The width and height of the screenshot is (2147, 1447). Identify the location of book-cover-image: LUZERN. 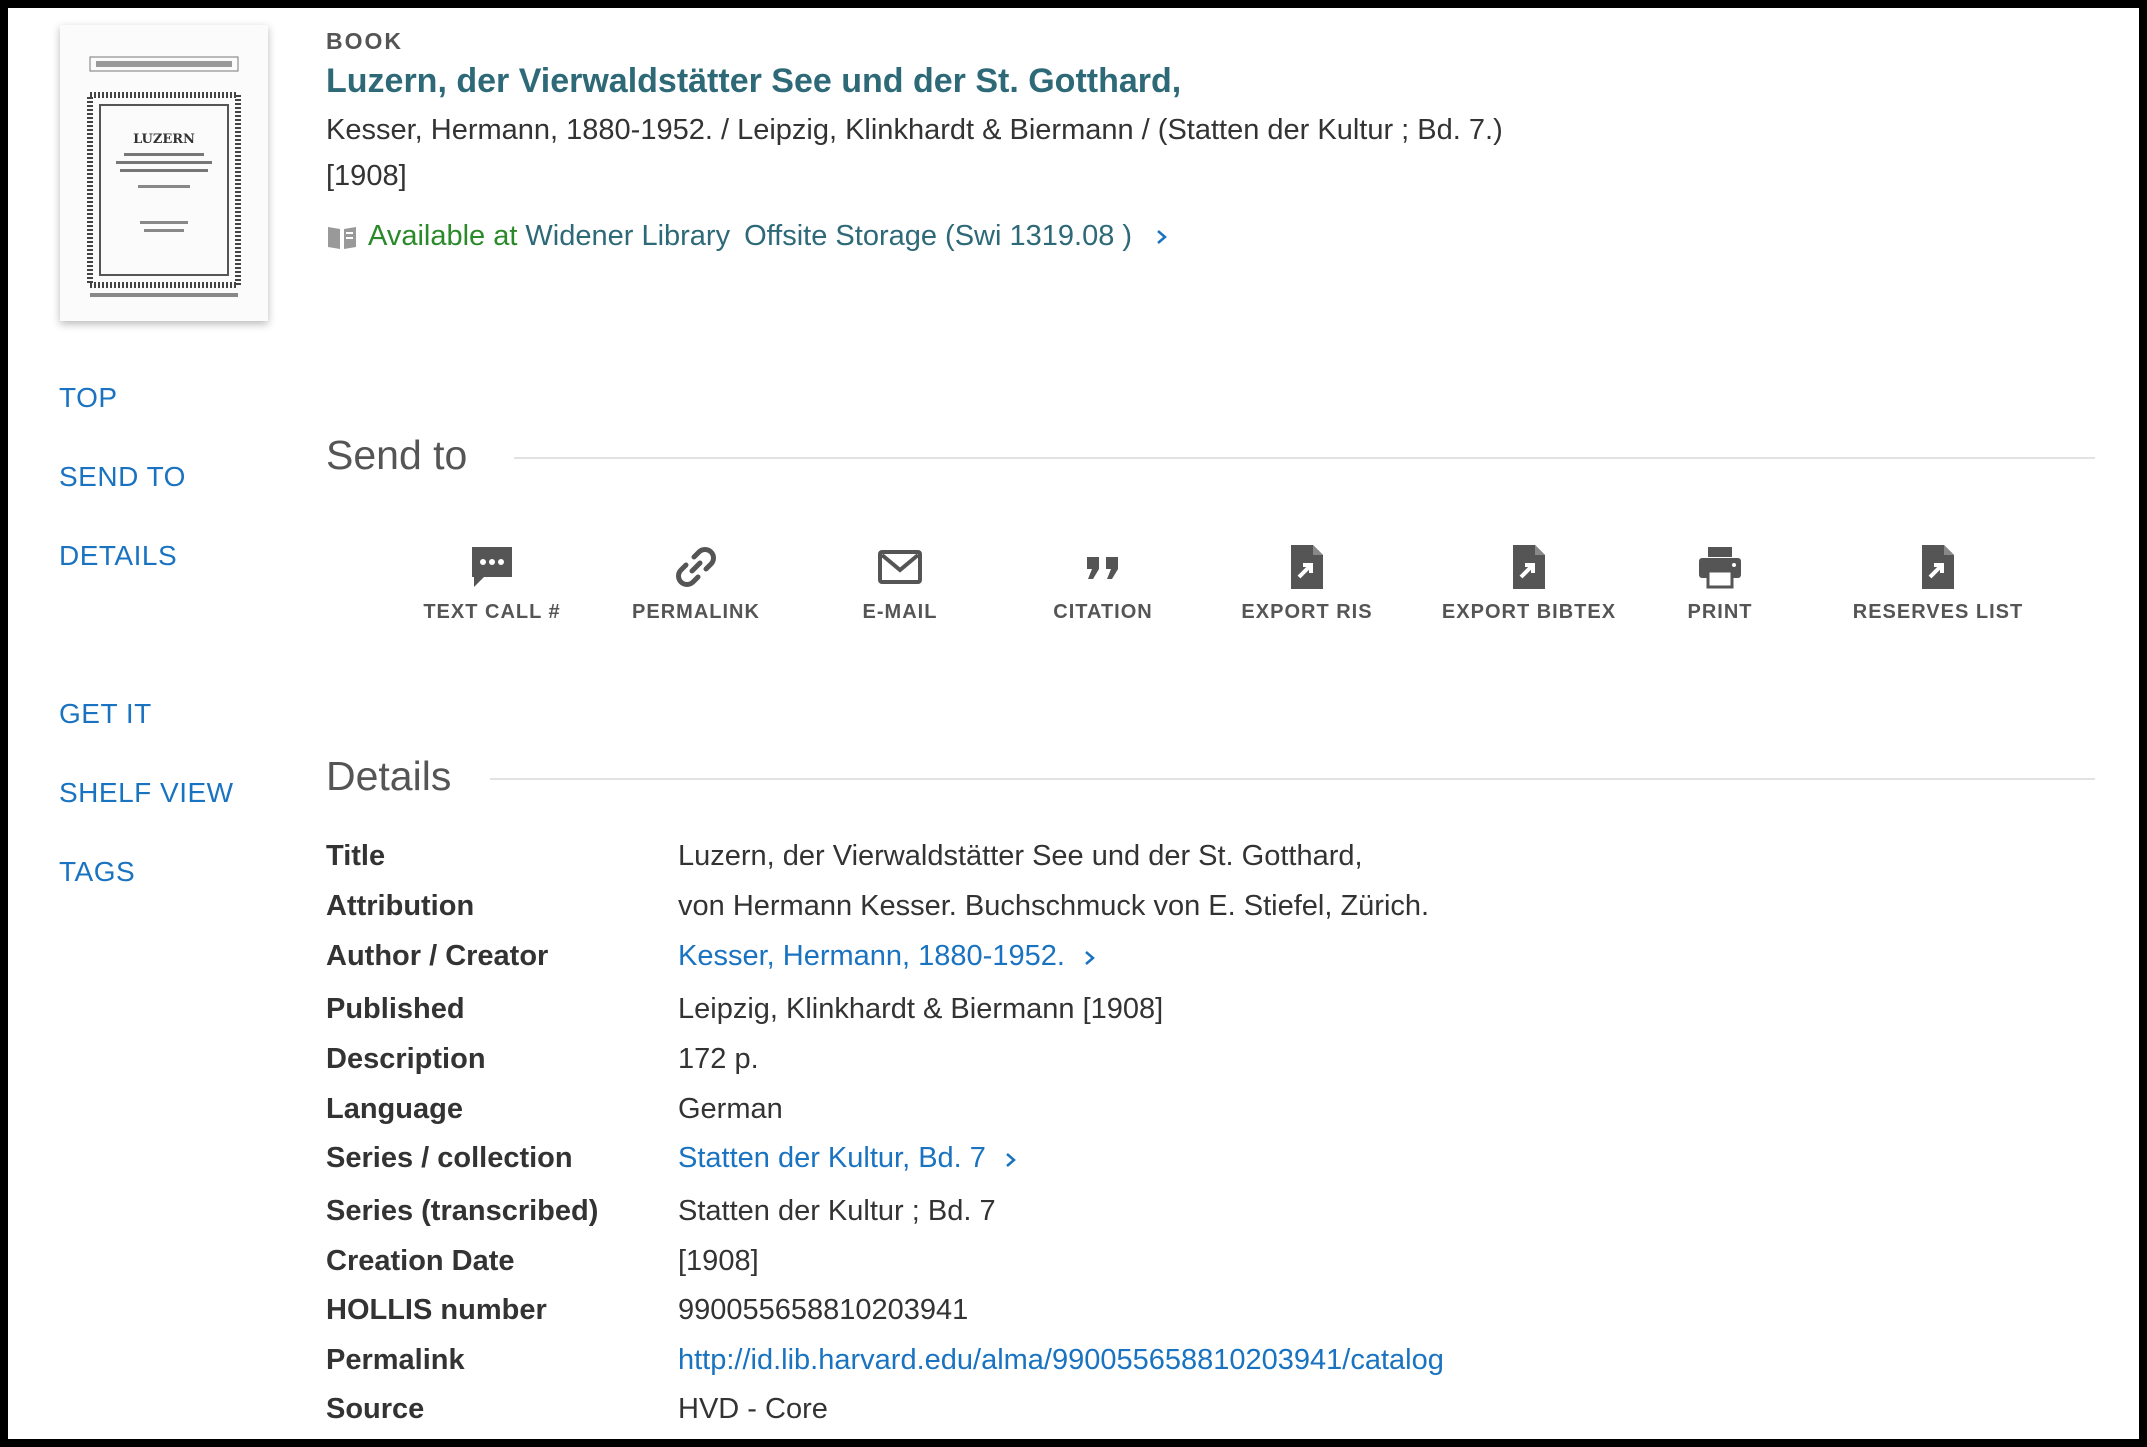
(164, 173).